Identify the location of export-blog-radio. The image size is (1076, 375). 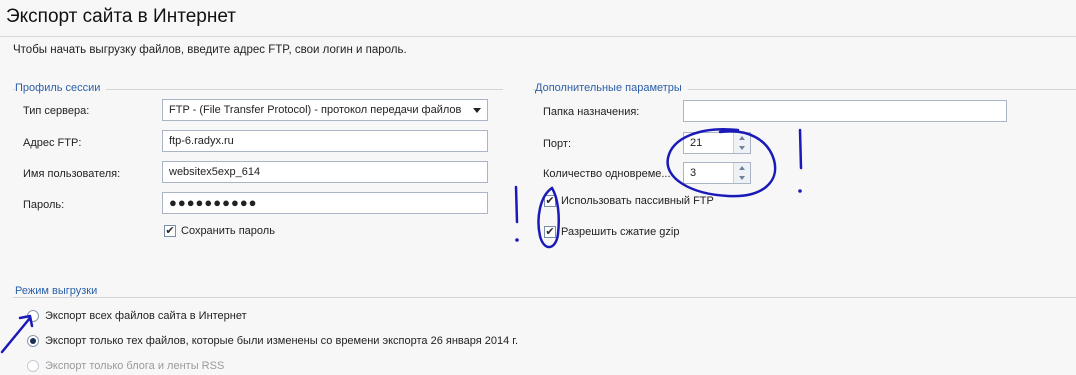
(33, 366).